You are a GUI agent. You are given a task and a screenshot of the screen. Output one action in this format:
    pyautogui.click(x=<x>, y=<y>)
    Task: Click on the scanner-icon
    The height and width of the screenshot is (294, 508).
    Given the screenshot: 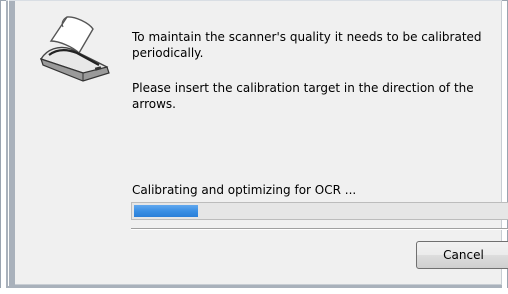 What is the action you would take?
    pyautogui.click(x=74, y=49)
    